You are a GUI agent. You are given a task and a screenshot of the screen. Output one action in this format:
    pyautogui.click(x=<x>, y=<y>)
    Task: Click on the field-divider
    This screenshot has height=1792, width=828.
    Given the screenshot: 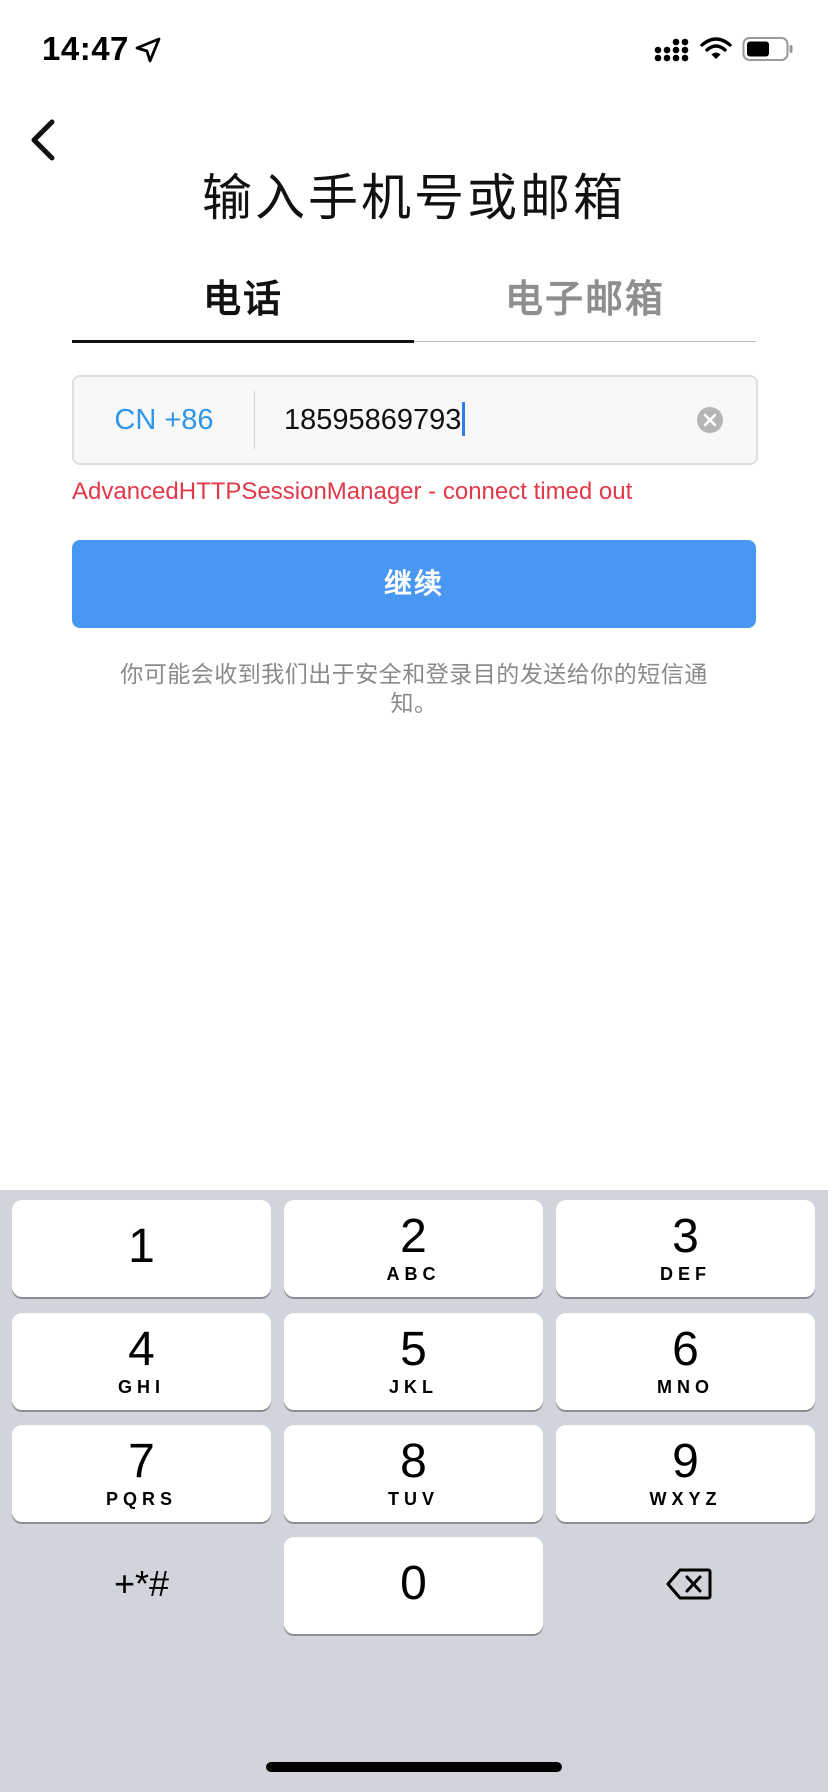 What is the action you would take?
    pyautogui.click(x=254, y=420)
    